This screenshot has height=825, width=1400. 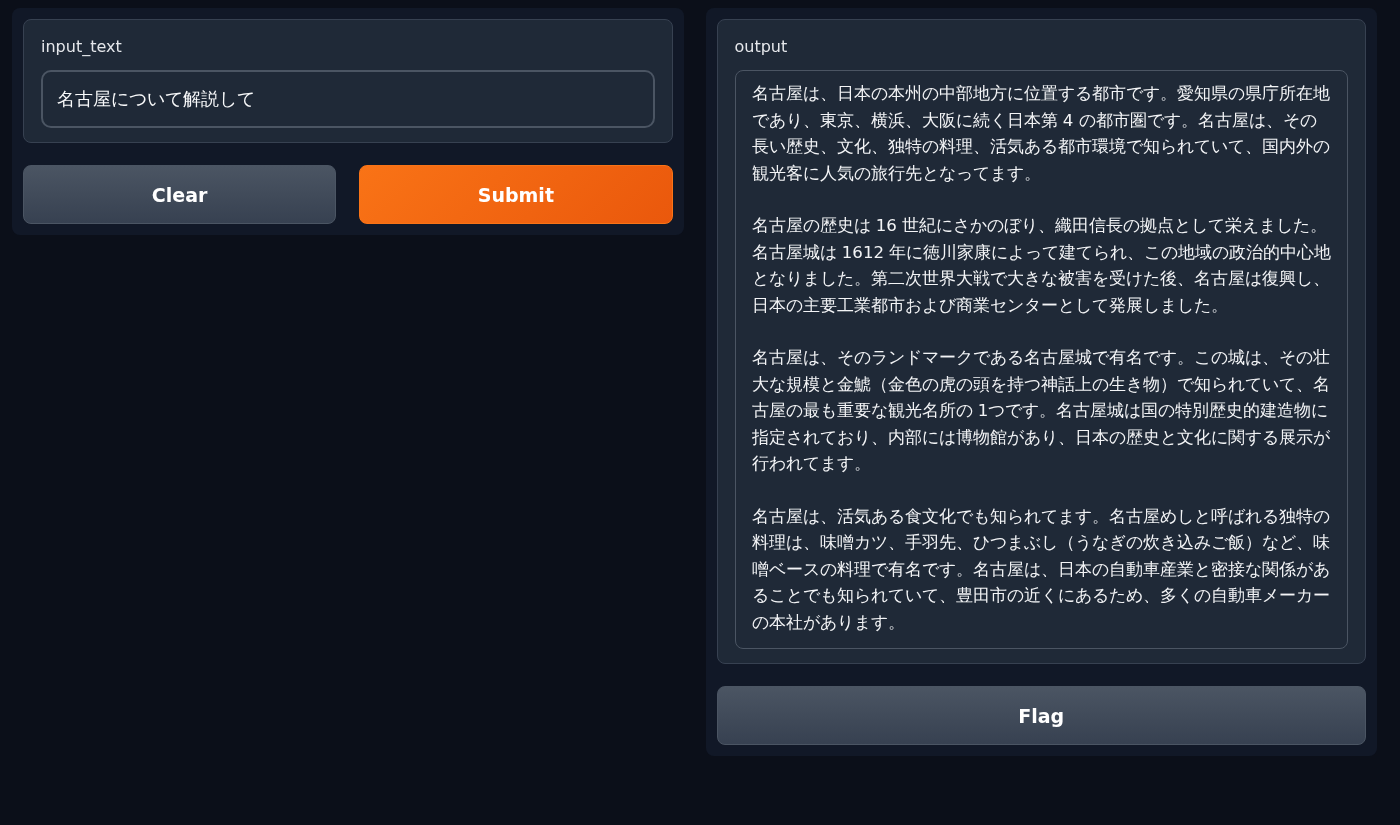 I want to click on field-label: output, so click(x=761, y=46).